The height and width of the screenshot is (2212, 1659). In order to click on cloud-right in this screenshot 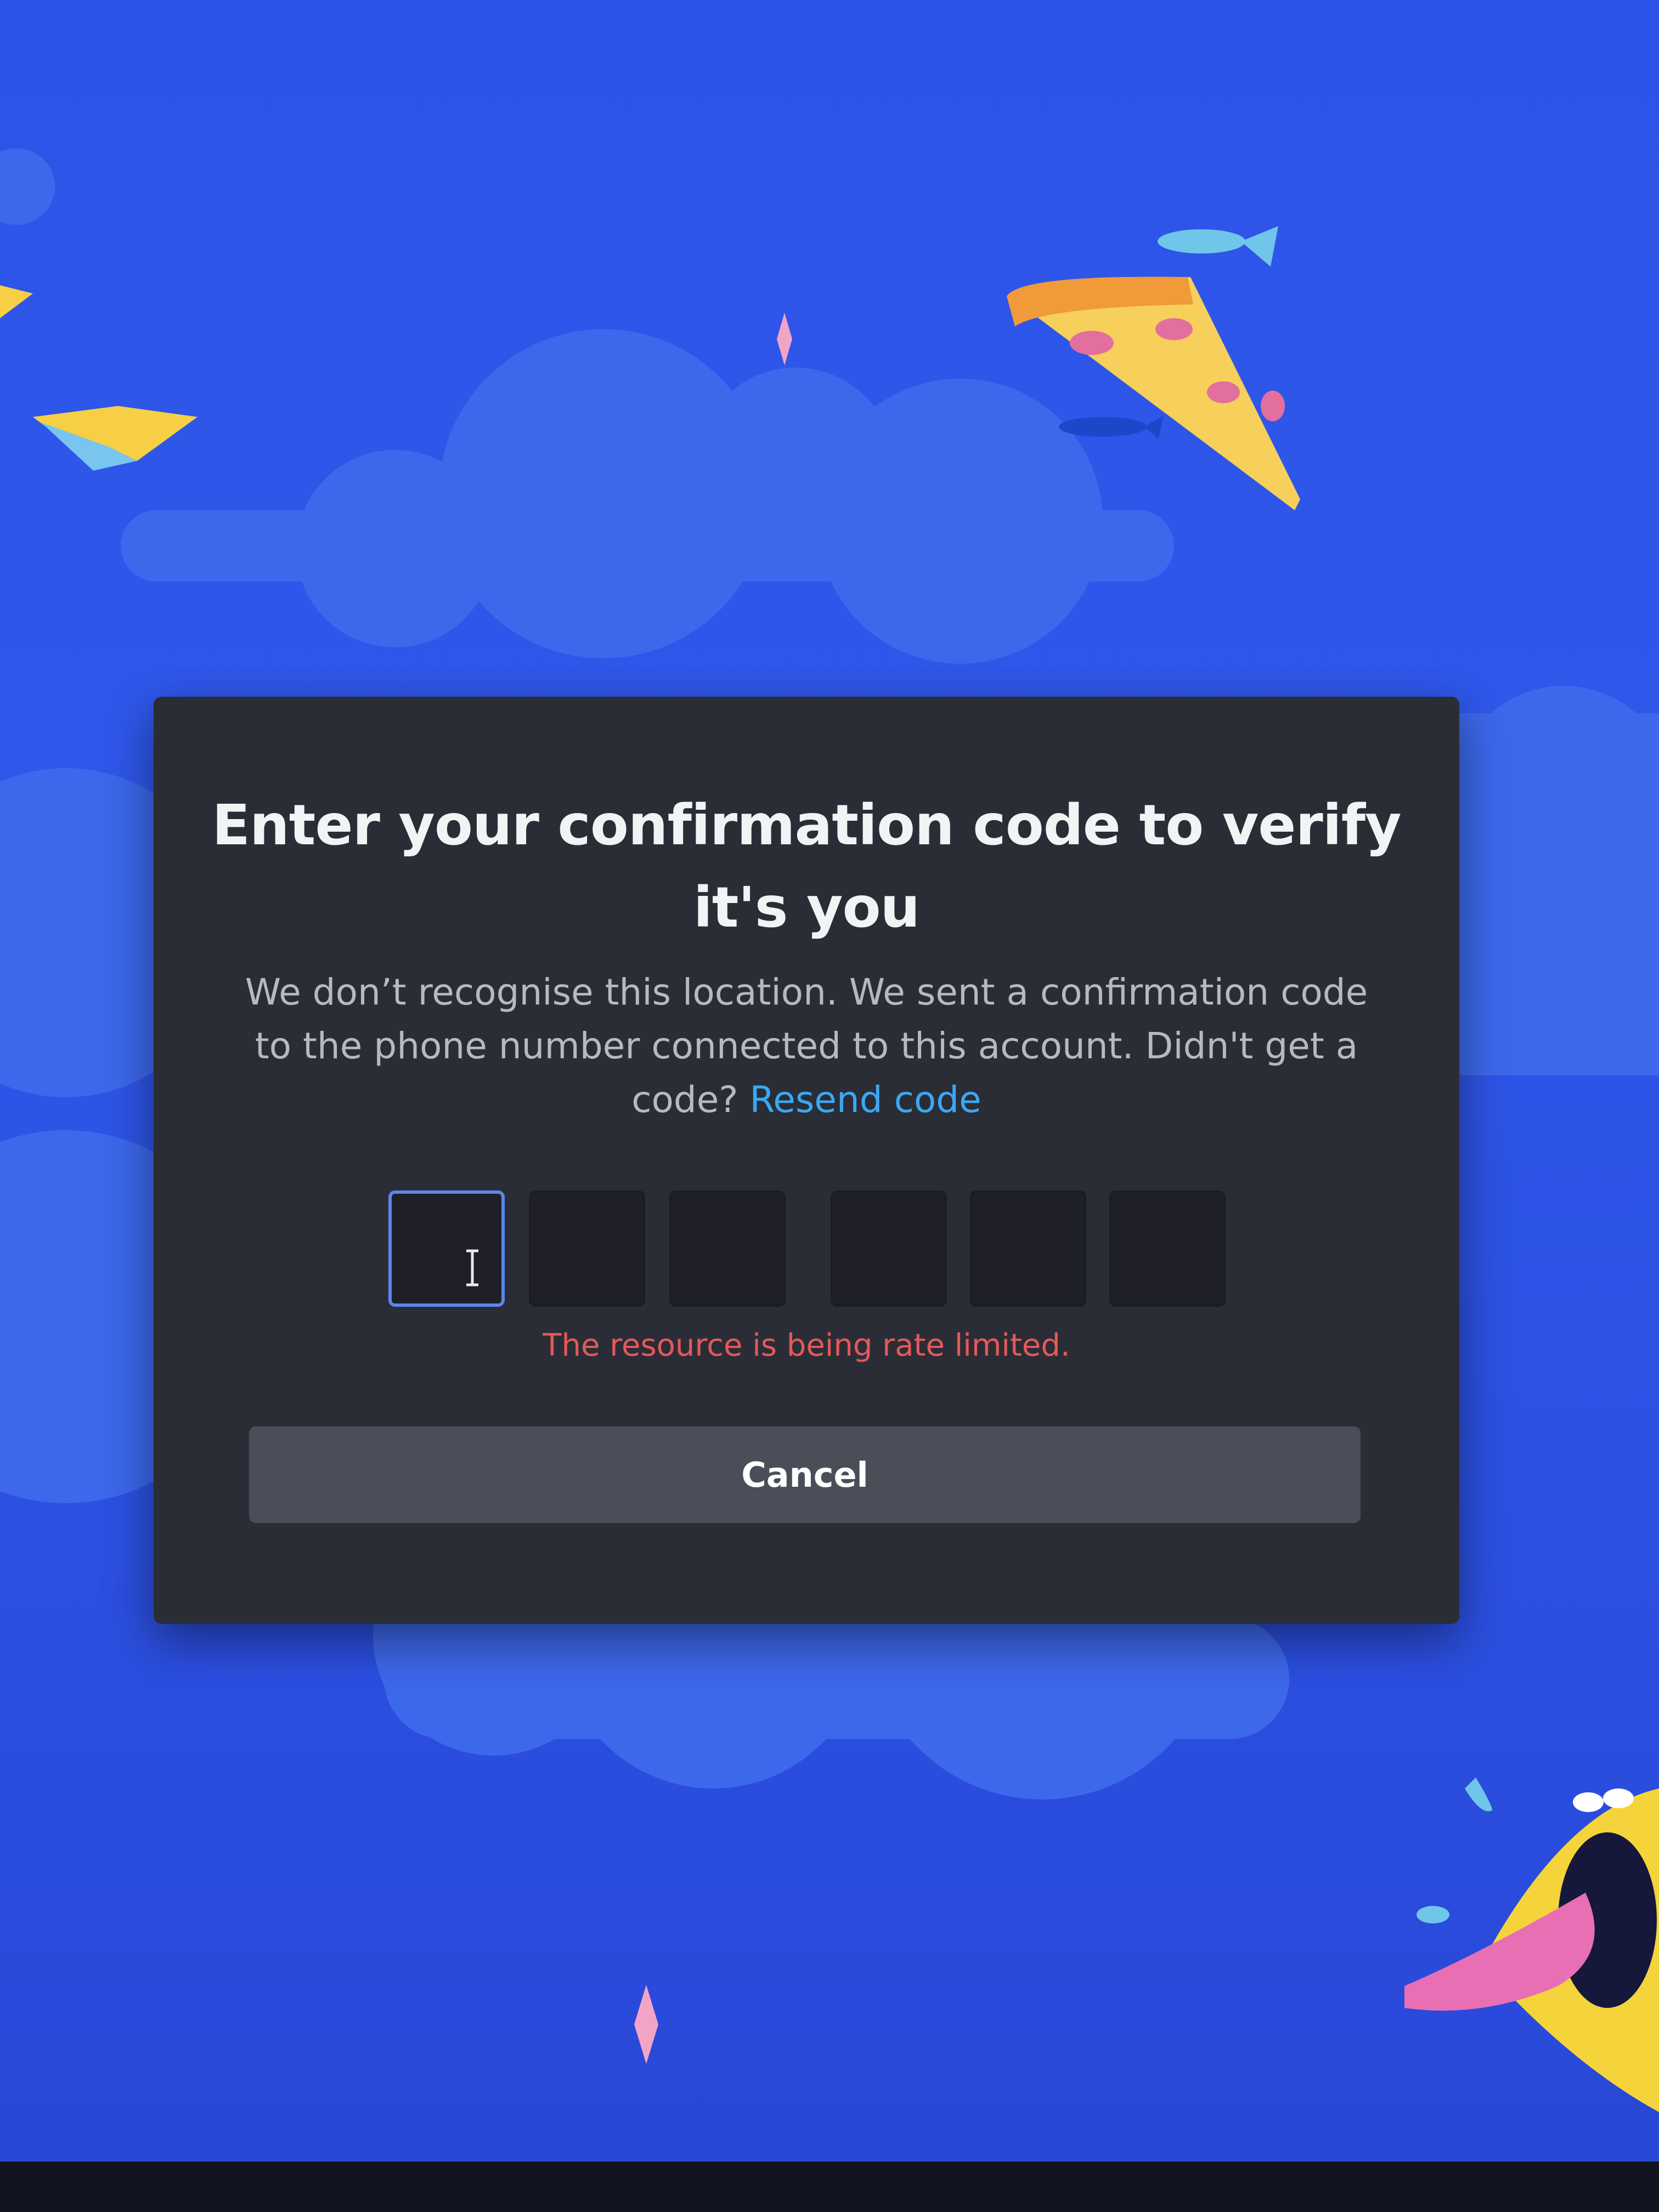, I will do `click(1556, 880)`.